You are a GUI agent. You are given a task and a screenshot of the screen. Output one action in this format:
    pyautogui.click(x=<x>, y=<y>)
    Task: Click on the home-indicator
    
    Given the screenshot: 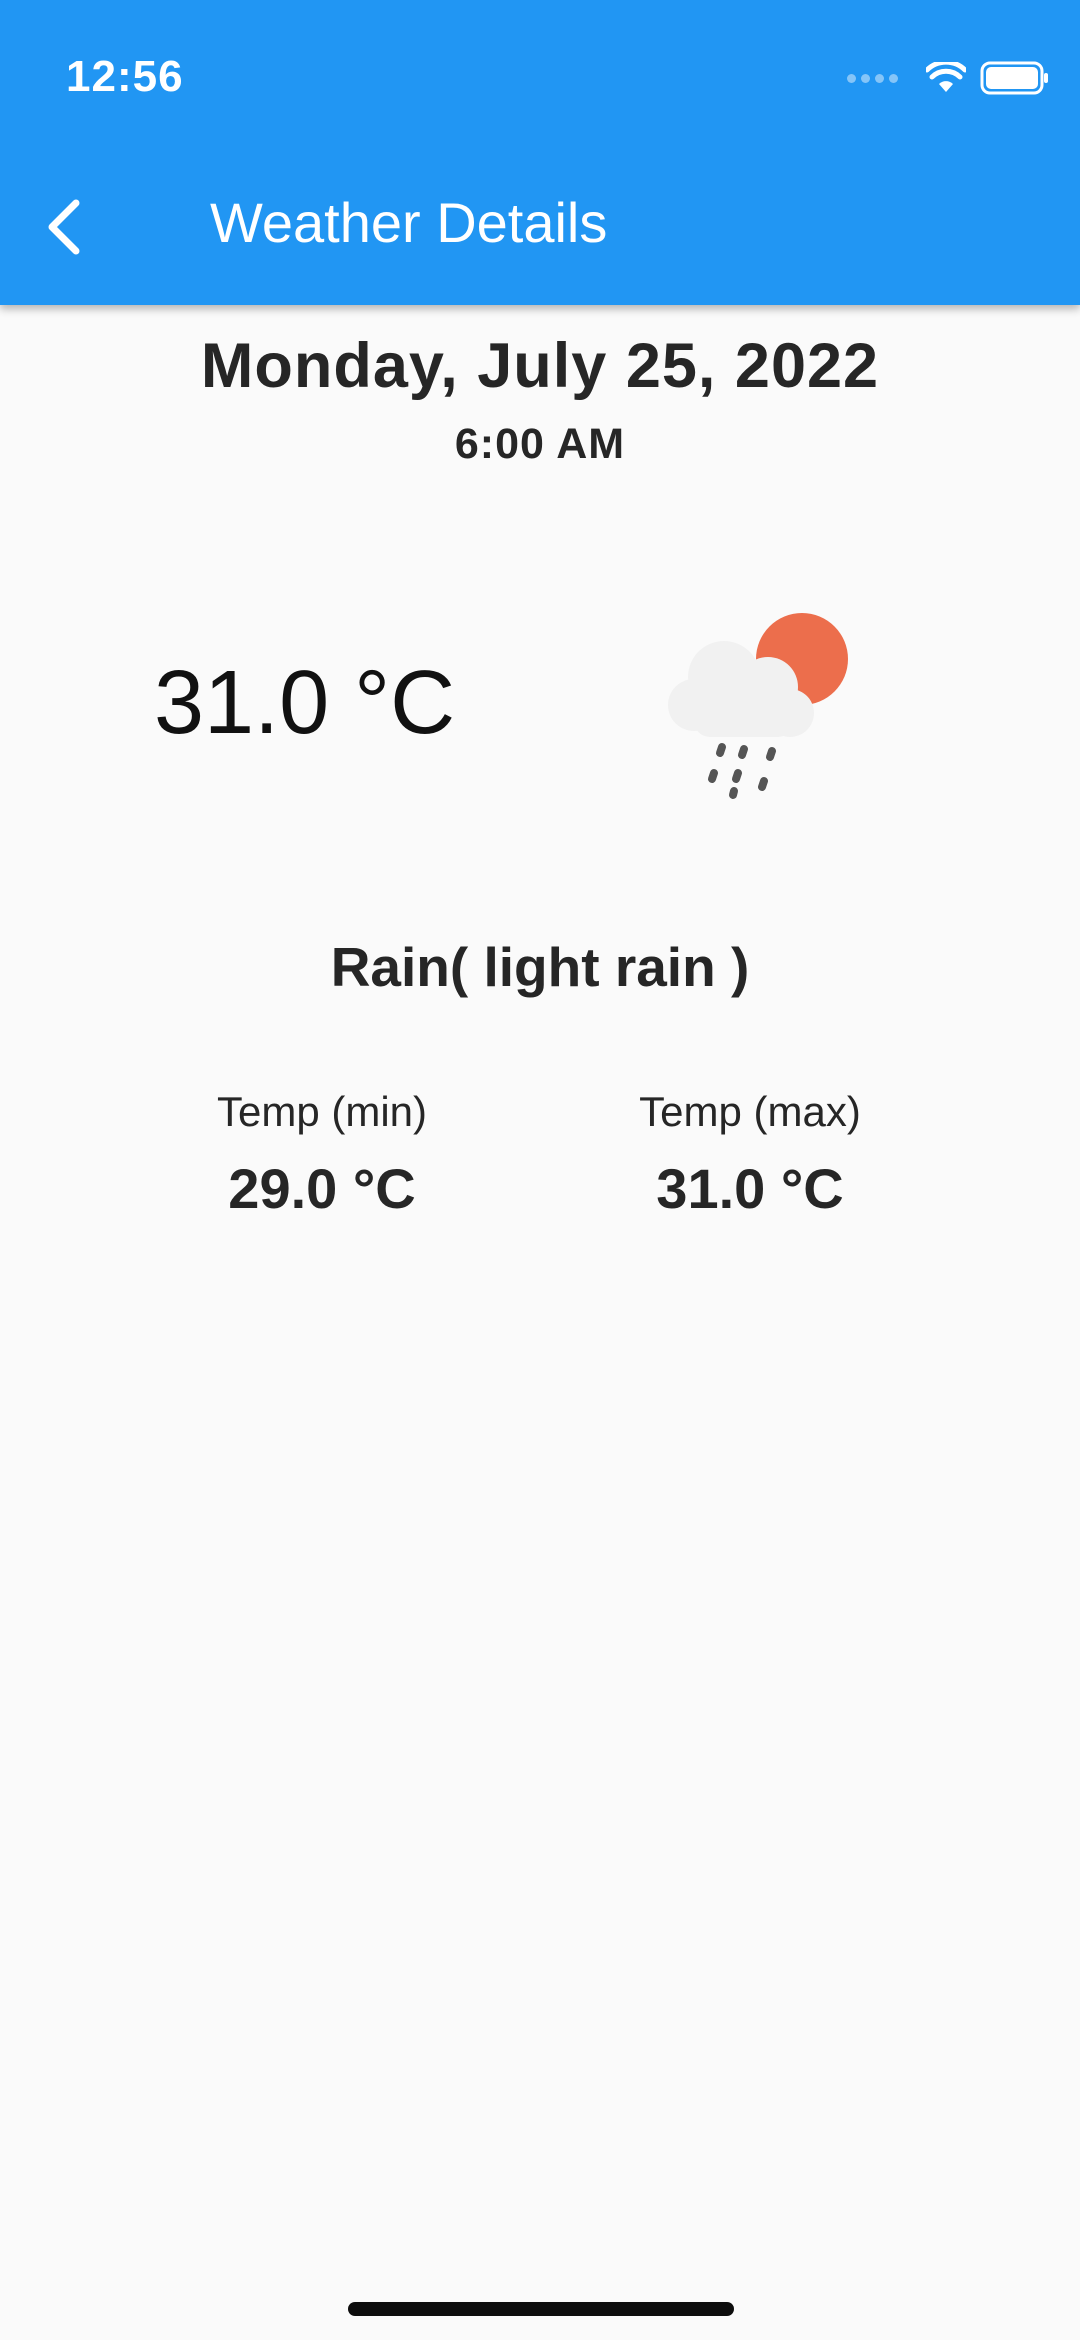 What is the action you would take?
    pyautogui.click(x=541, y=2309)
    